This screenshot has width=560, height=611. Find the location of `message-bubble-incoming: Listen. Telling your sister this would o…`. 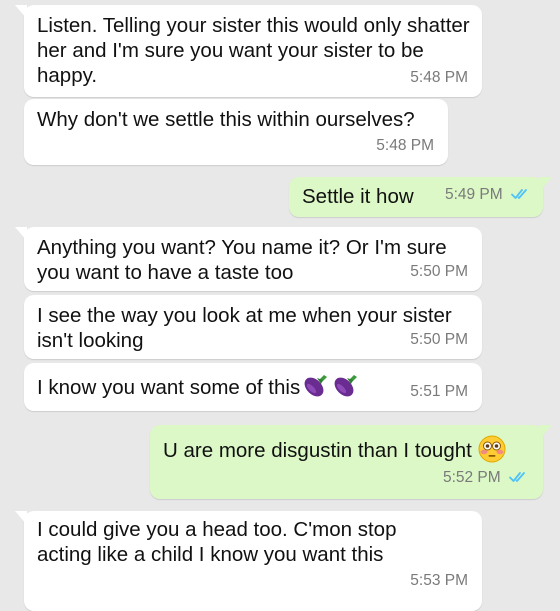

message-bubble-incoming: Listen. Telling your sister this would o… is located at coordinates (248, 51).